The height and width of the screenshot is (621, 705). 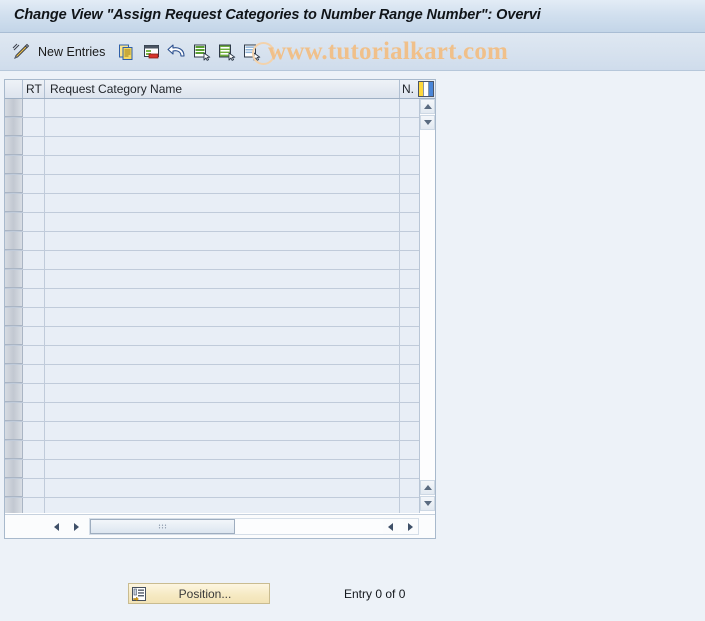 What do you see at coordinates (427, 106) in the screenshot?
I see `scroll-up-icon` at bounding box center [427, 106].